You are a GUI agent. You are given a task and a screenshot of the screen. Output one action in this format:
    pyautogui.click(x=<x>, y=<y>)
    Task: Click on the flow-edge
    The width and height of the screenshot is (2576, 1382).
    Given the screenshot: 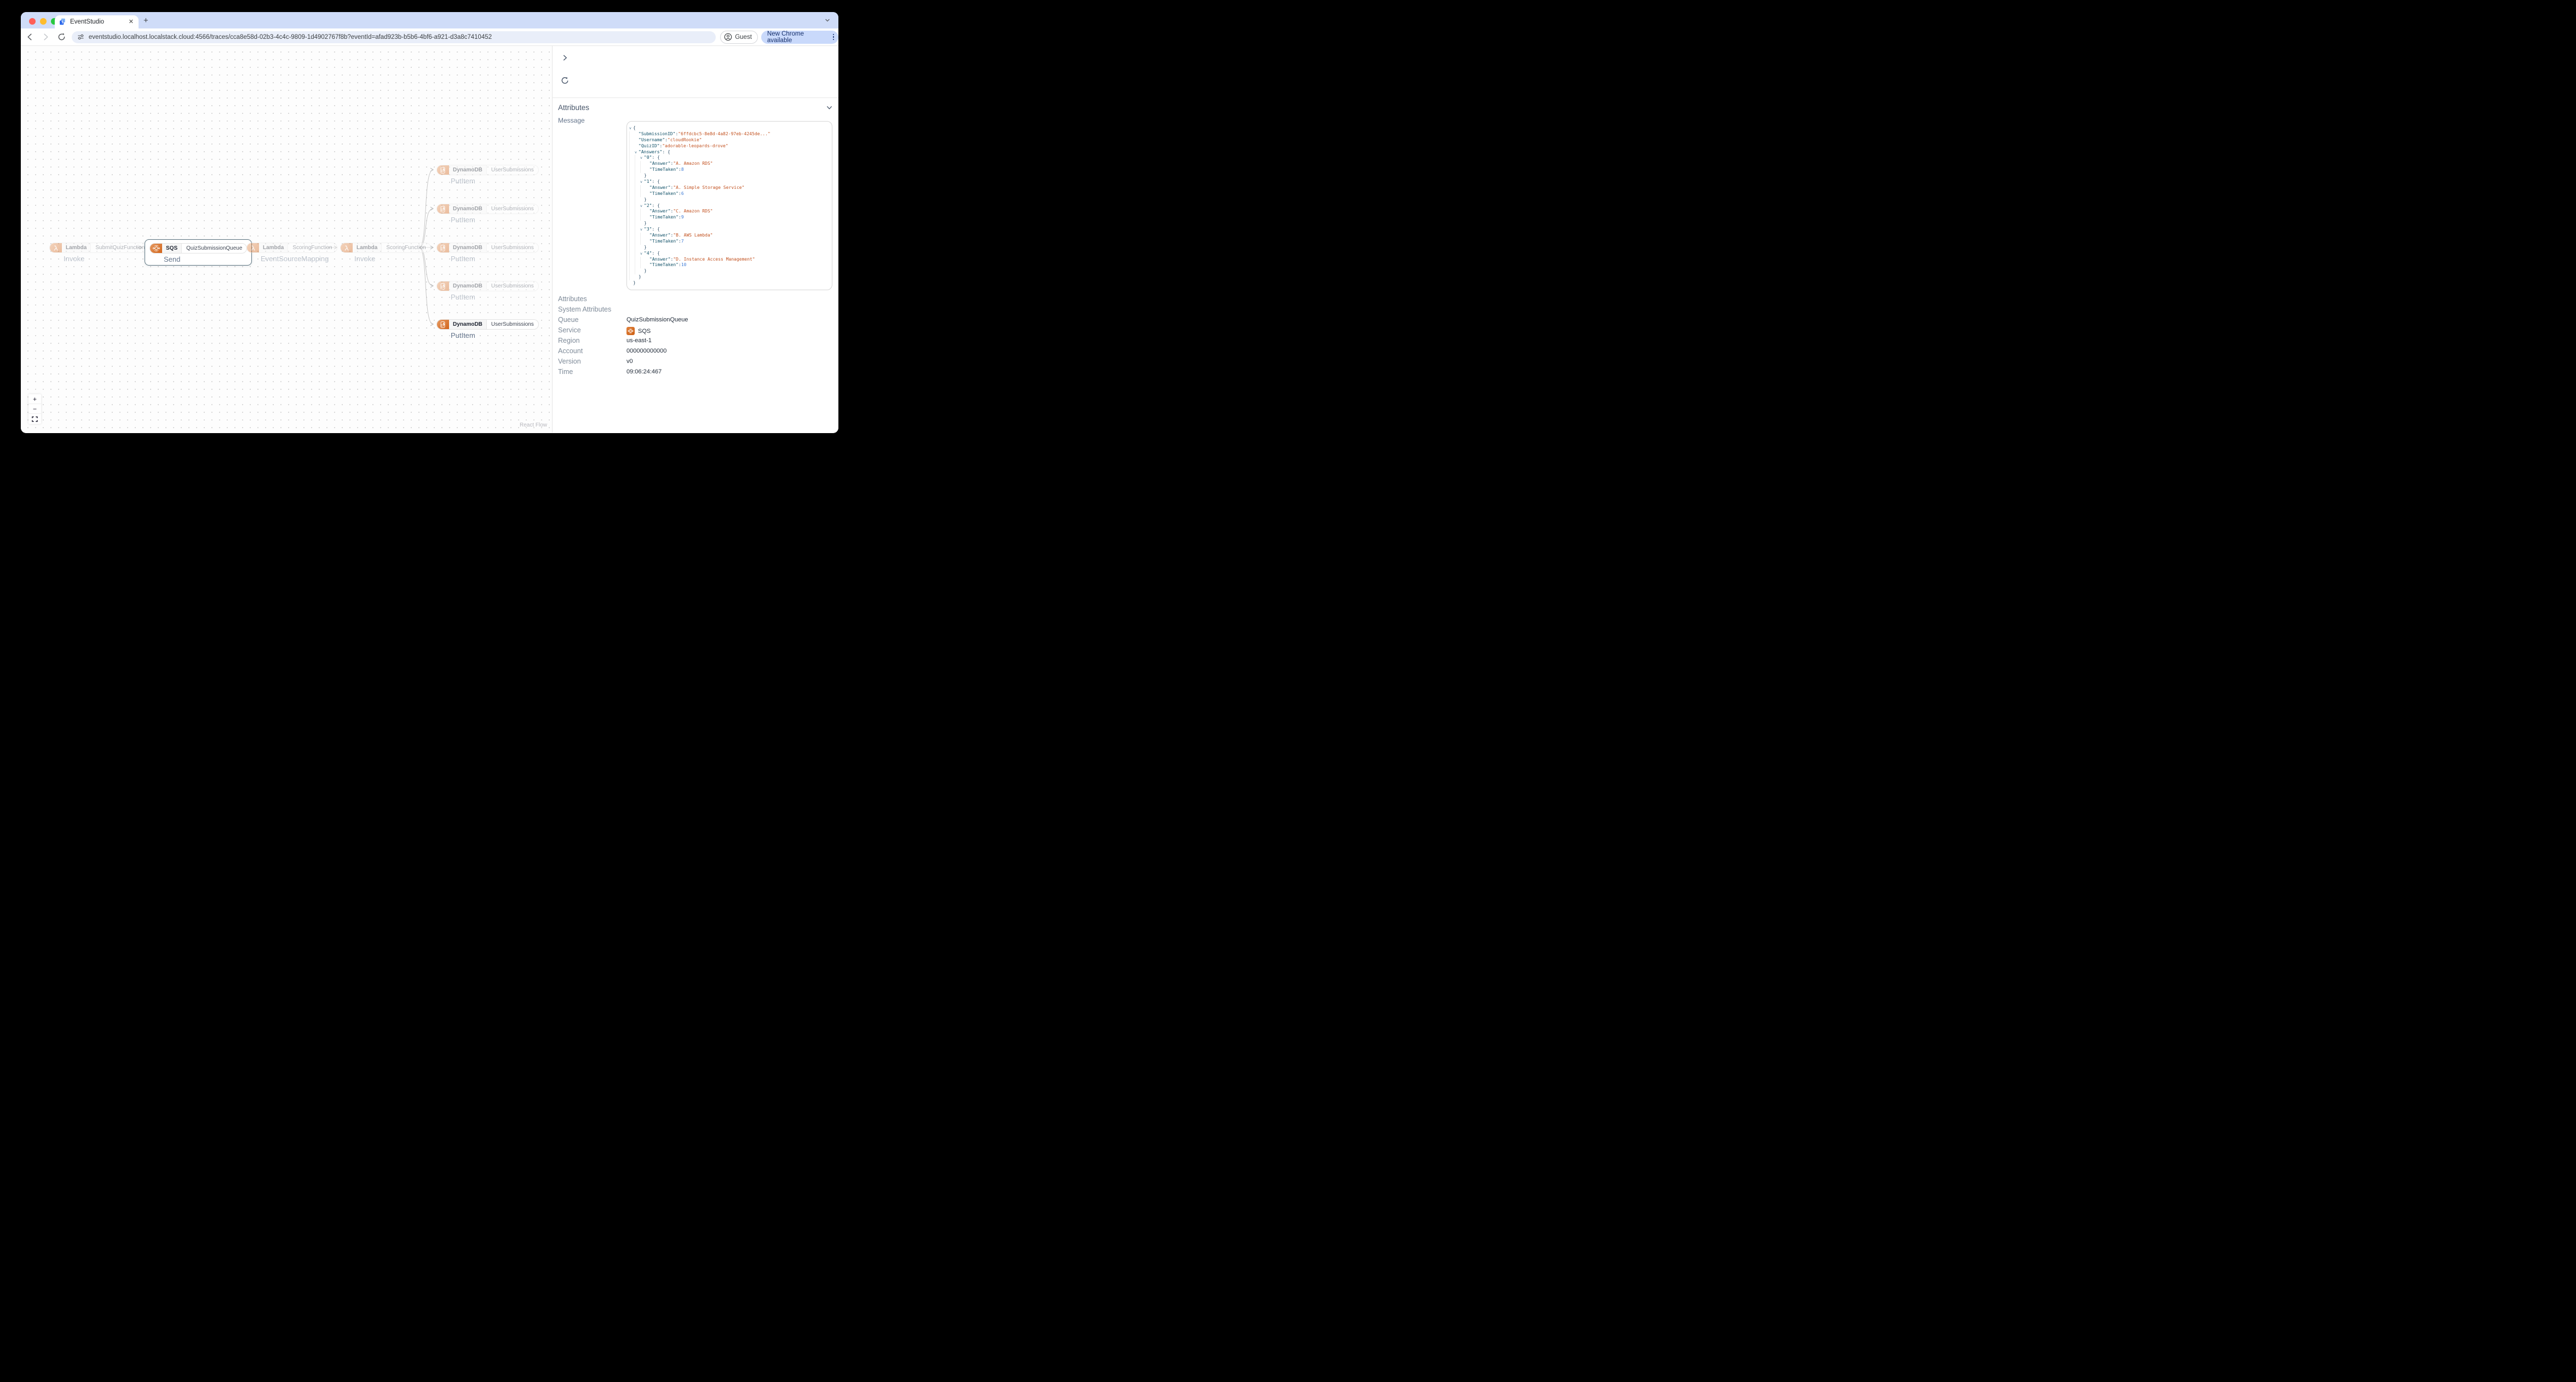 What is the action you would take?
    pyautogui.click(x=426, y=208)
    